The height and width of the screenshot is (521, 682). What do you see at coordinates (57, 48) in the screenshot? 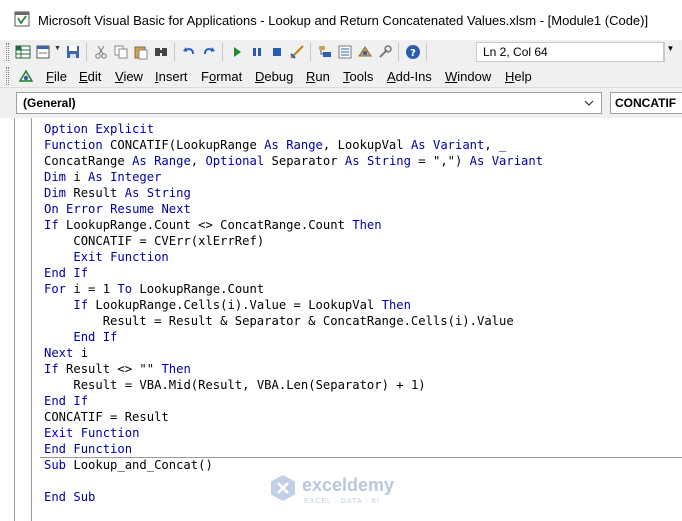
I see `chevron-down-icon: ▼` at bounding box center [57, 48].